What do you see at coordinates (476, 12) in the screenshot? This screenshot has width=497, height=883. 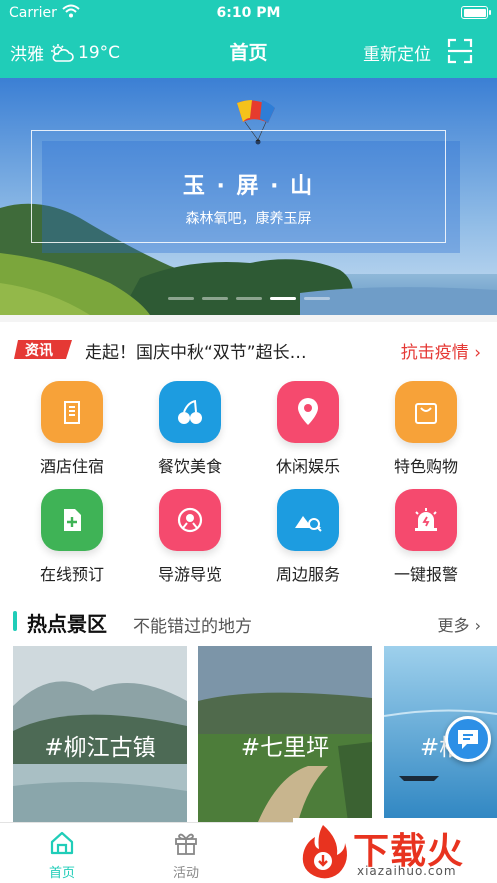 I see `battery-icon` at bounding box center [476, 12].